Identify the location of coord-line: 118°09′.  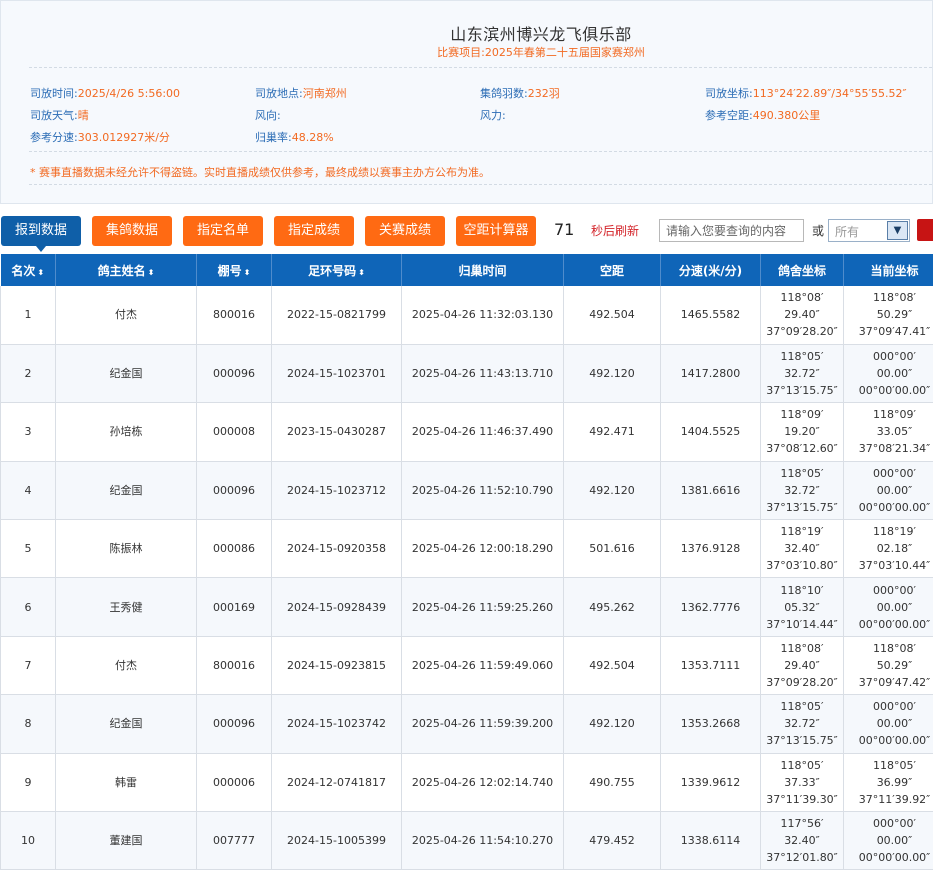
(894, 415).